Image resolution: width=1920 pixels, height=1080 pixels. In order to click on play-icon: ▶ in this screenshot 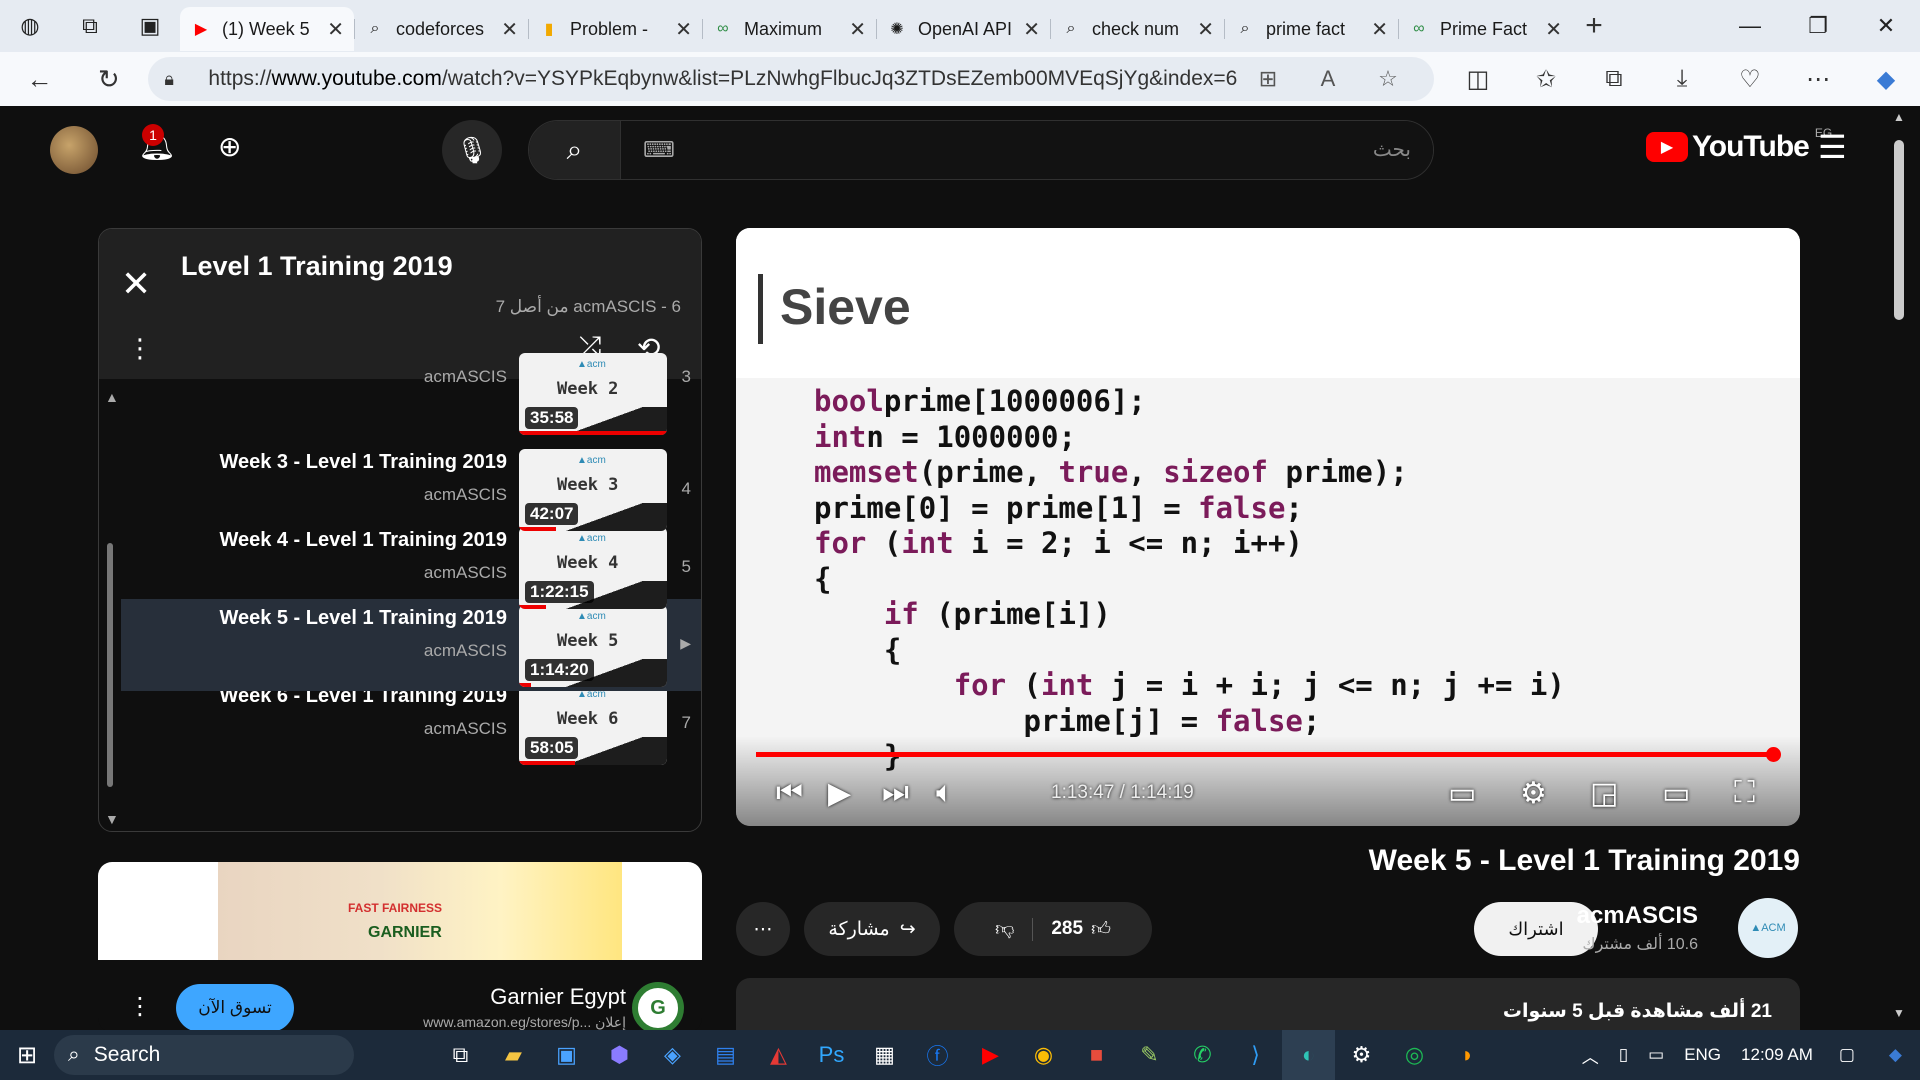, I will do `click(839, 793)`.